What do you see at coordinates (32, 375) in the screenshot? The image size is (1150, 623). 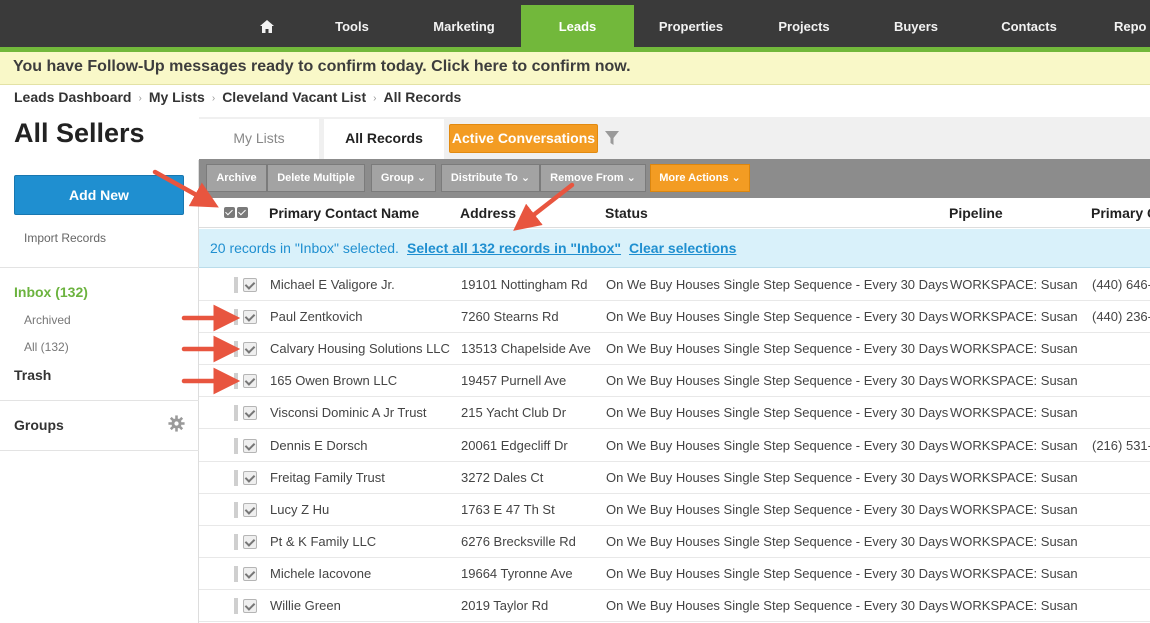 I see `sidebar-item-trash: Trash` at bounding box center [32, 375].